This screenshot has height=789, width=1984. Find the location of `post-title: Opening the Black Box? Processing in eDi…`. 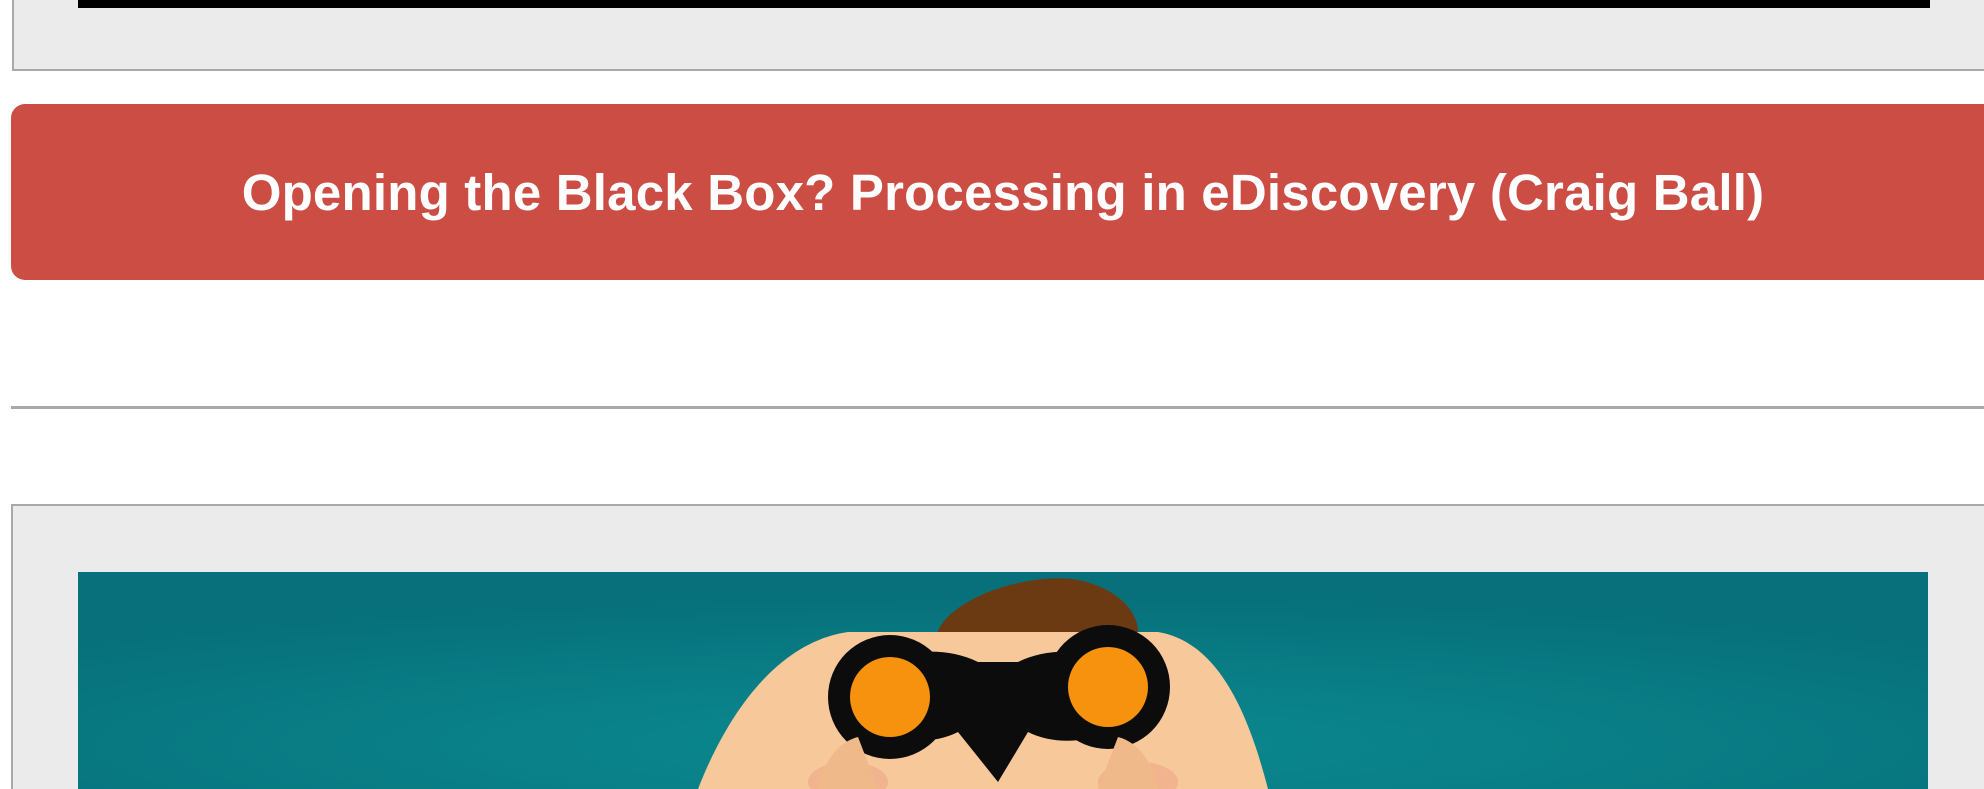

post-title: Opening the Black Box? Processing in eDi… is located at coordinates (1003, 192).